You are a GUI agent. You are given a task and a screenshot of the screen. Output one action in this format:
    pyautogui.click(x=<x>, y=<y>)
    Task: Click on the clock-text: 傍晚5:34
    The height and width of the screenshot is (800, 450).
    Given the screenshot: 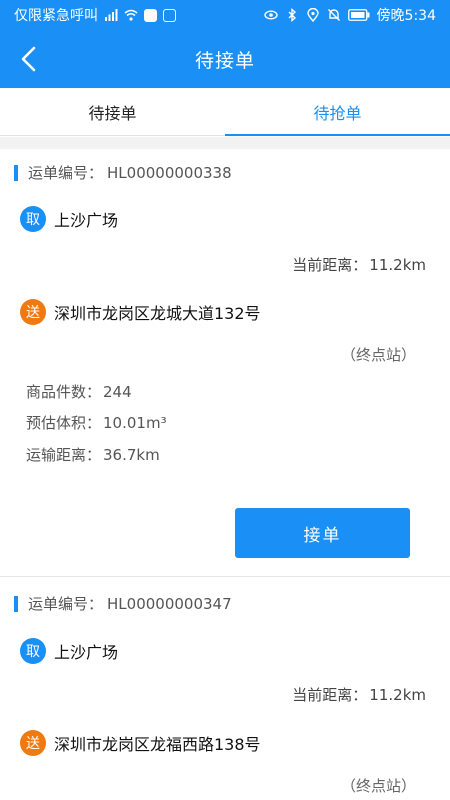 What is the action you would take?
    pyautogui.click(x=406, y=16)
    